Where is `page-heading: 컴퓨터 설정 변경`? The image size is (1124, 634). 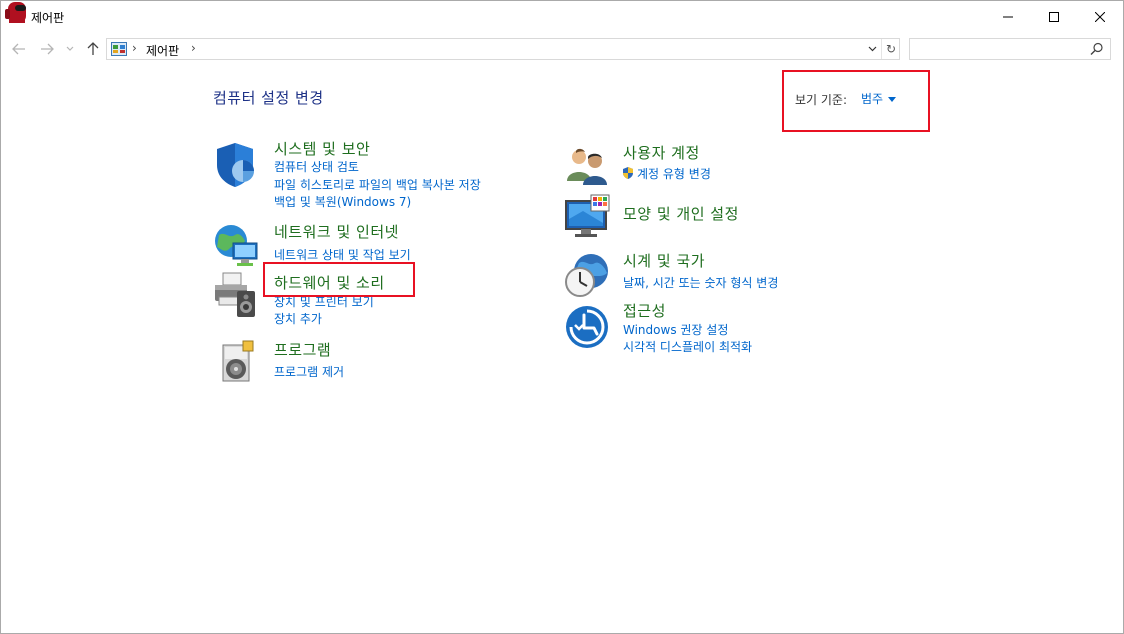
page-heading: 컴퓨터 설정 변경 is located at coordinates (268, 98).